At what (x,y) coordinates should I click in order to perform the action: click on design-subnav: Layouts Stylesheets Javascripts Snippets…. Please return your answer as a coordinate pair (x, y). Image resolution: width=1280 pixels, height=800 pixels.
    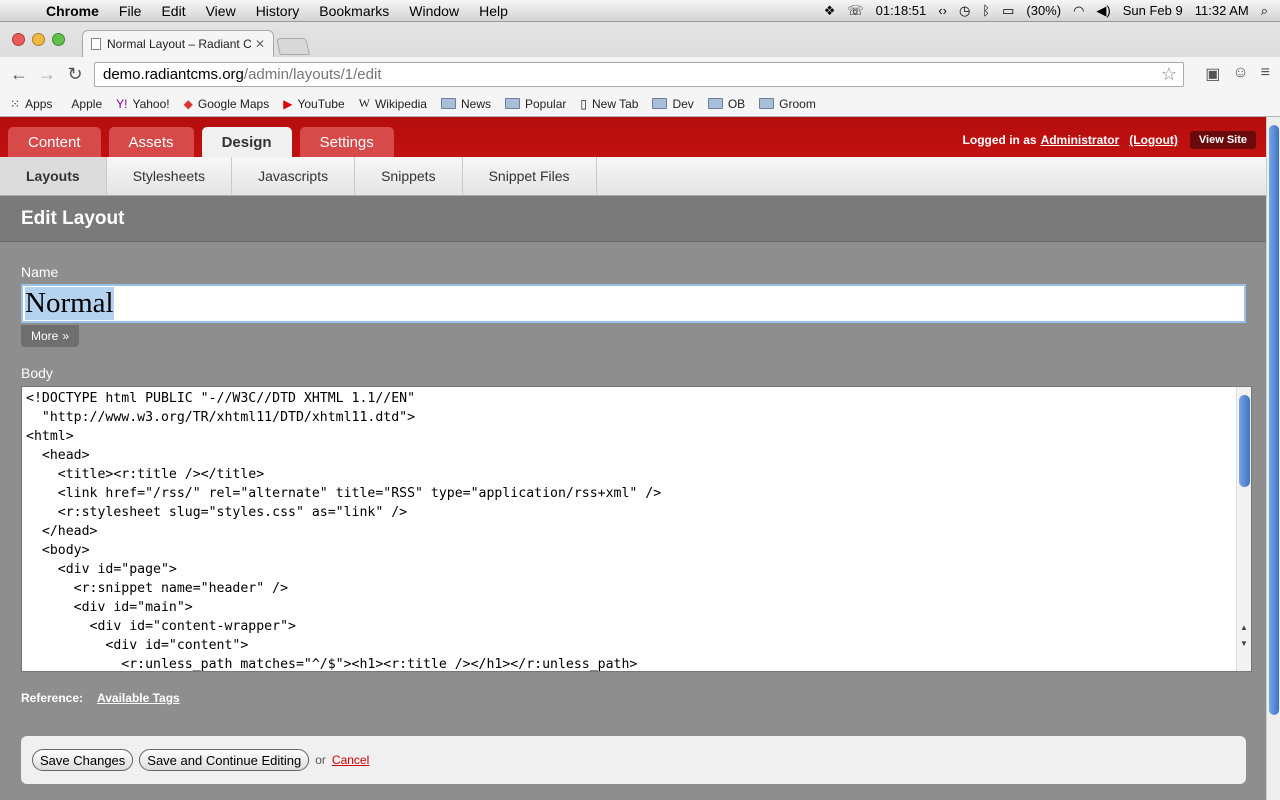
    Looking at the image, I should click on (633, 176).